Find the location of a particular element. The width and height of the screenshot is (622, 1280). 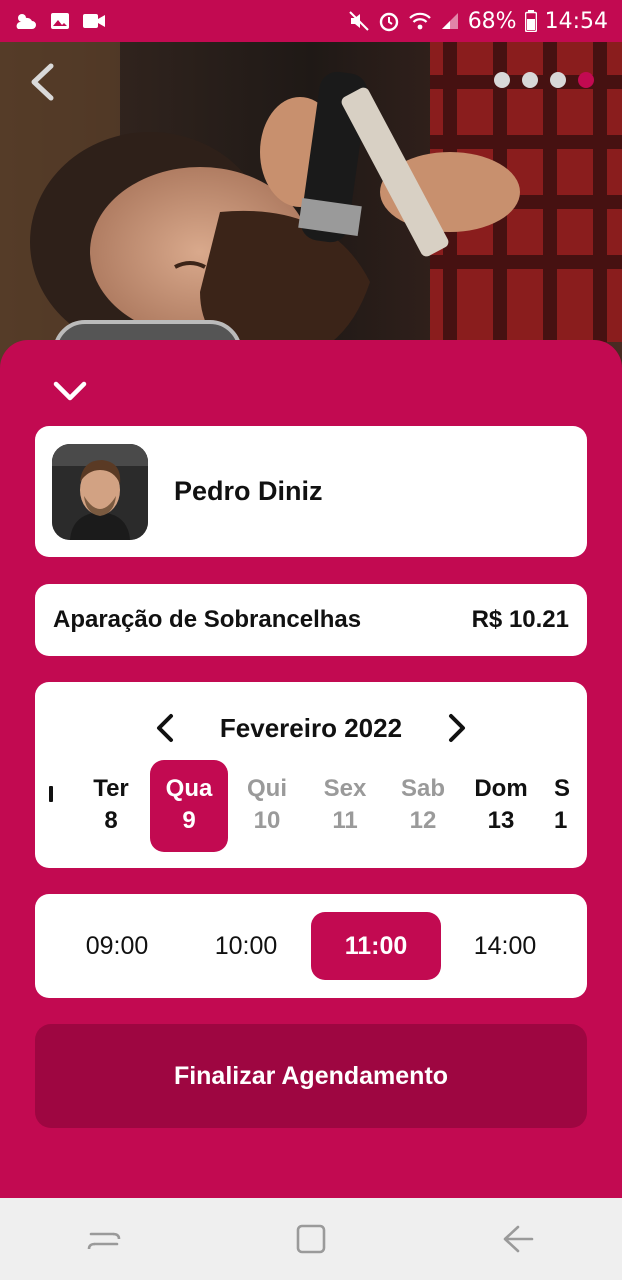

time-slot: 10:00 is located at coordinates (246, 946).